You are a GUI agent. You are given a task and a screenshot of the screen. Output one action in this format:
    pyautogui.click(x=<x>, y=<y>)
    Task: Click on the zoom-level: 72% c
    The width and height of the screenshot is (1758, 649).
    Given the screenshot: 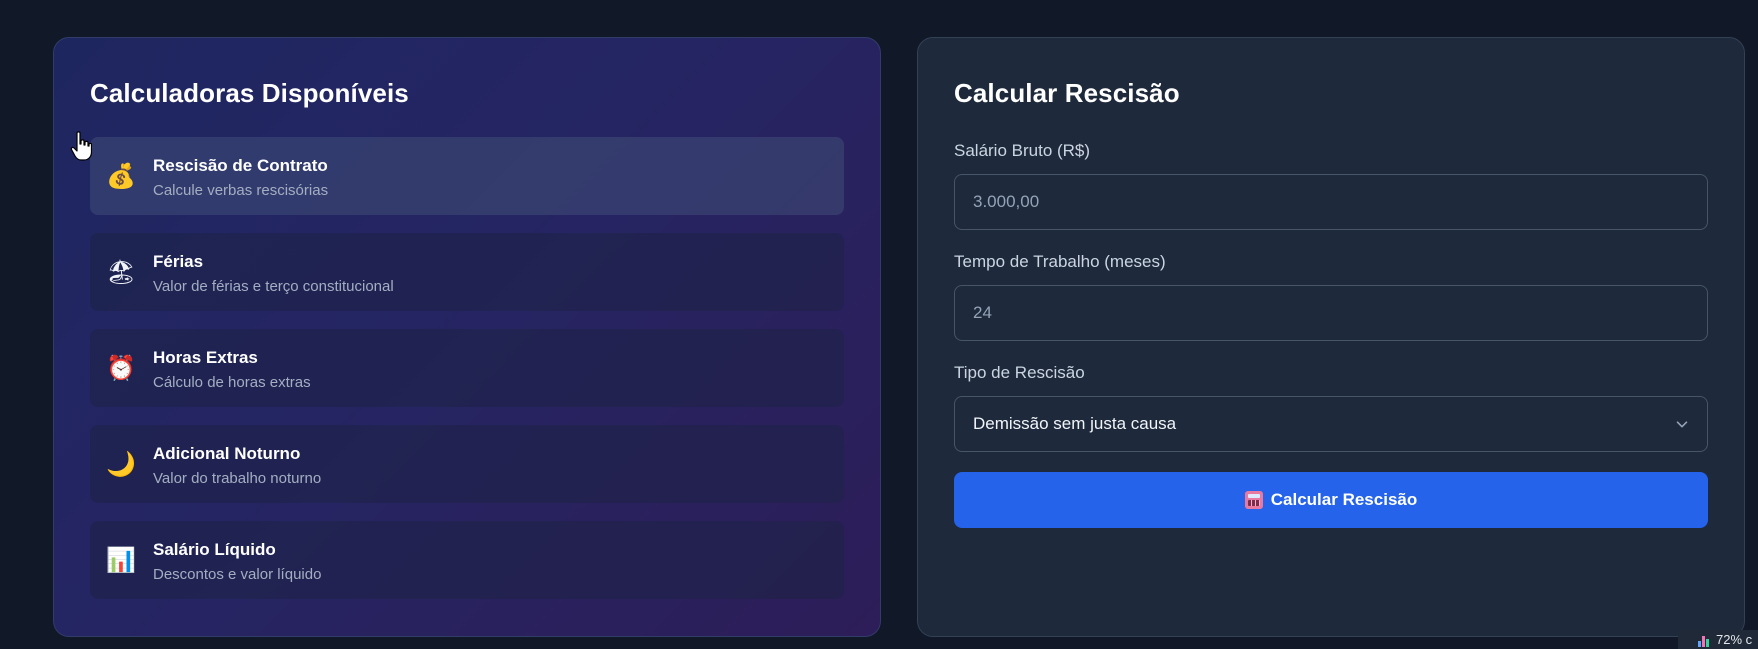 What is the action you would take?
    pyautogui.click(x=1734, y=639)
    